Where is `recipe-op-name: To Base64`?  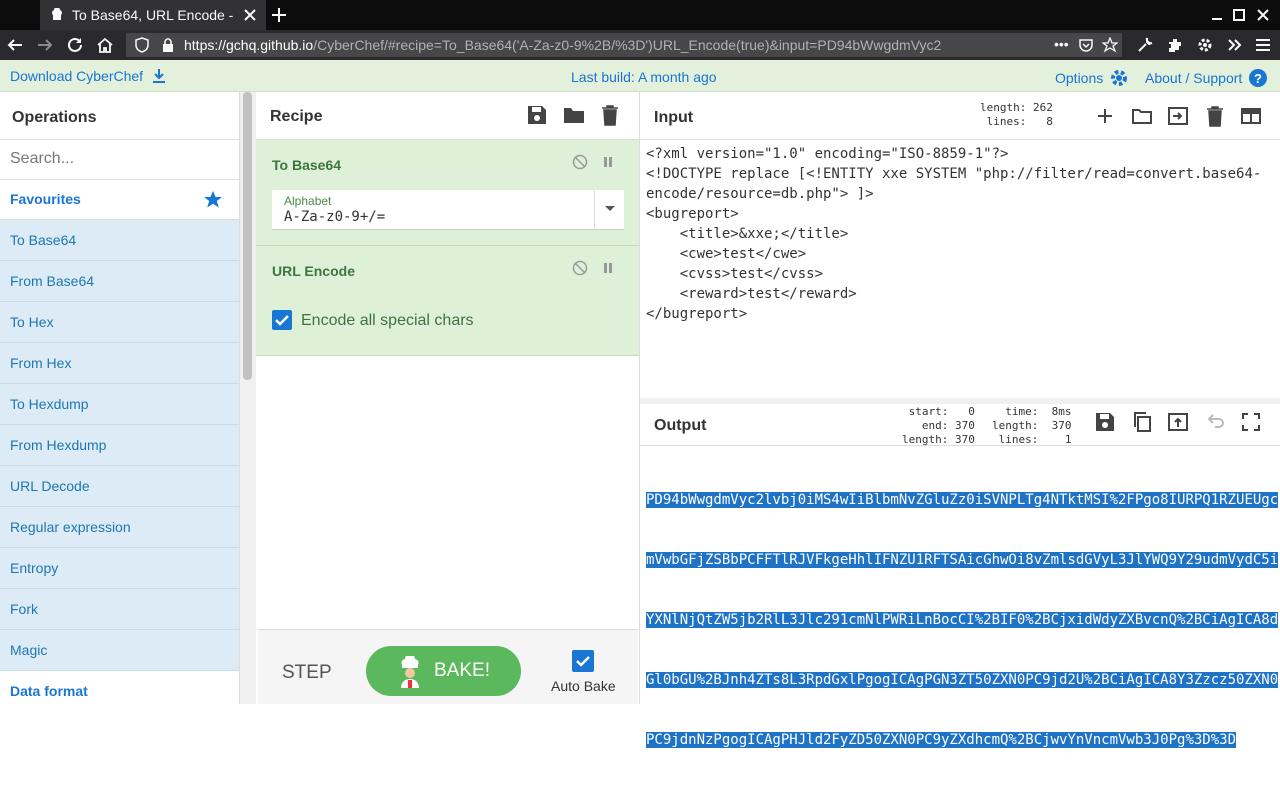 recipe-op-name: To Base64 is located at coordinates (306, 165).